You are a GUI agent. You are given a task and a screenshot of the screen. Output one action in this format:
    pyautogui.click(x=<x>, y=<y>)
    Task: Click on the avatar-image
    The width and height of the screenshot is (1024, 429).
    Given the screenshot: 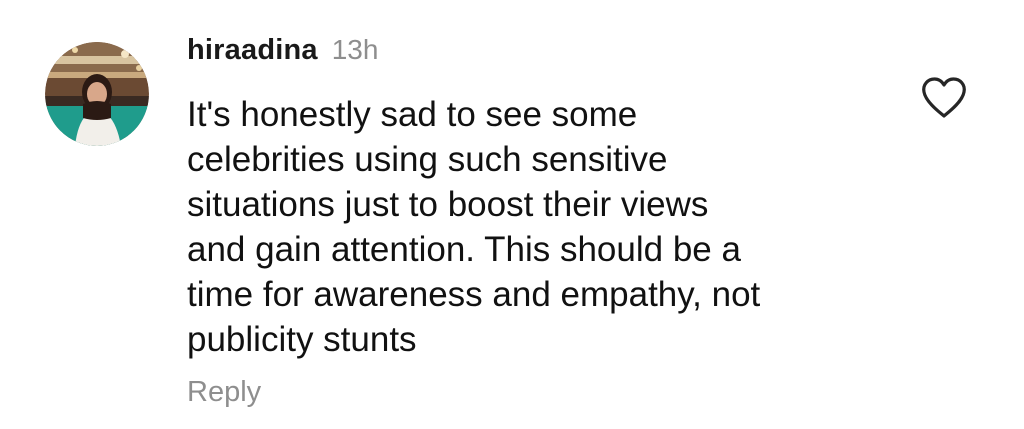 What is the action you would take?
    pyautogui.click(x=97, y=94)
    